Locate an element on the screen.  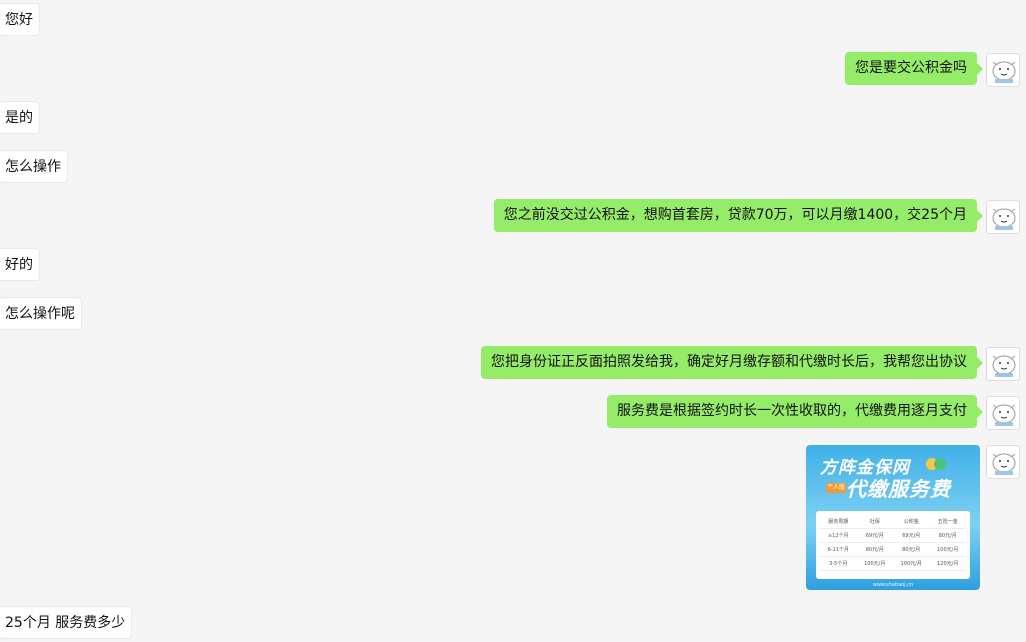
message-text: 怎么操作呢 is located at coordinates (40, 314).